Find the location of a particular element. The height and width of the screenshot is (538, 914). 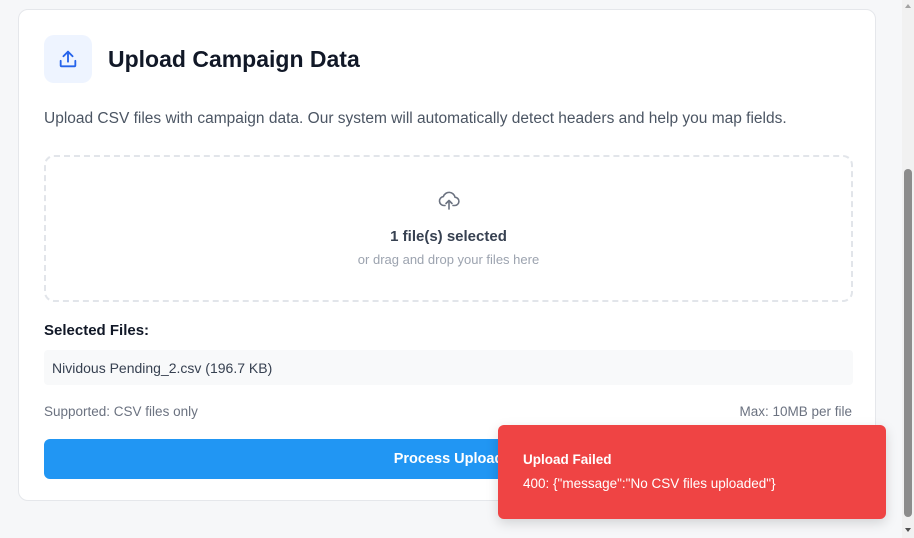

dropzone-status-text: 1 file(s) selected is located at coordinates (448, 236).